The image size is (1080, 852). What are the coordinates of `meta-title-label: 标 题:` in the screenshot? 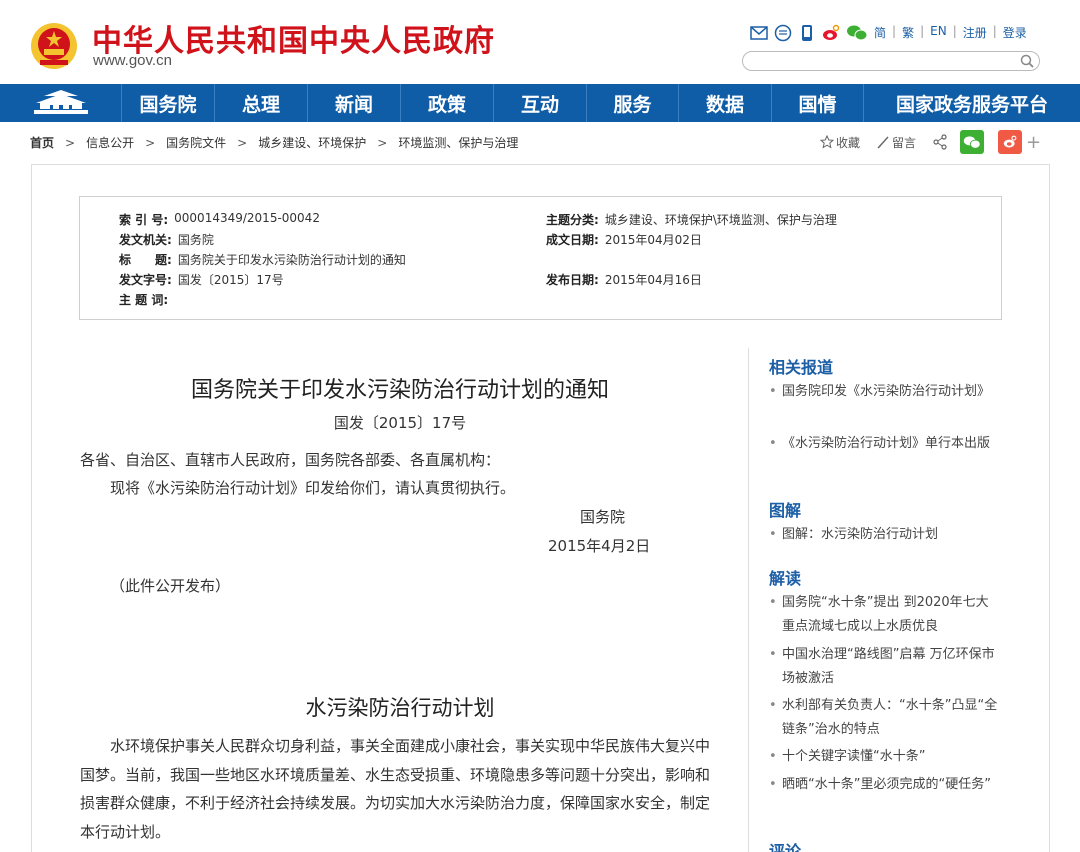 It's located at (145, 260).